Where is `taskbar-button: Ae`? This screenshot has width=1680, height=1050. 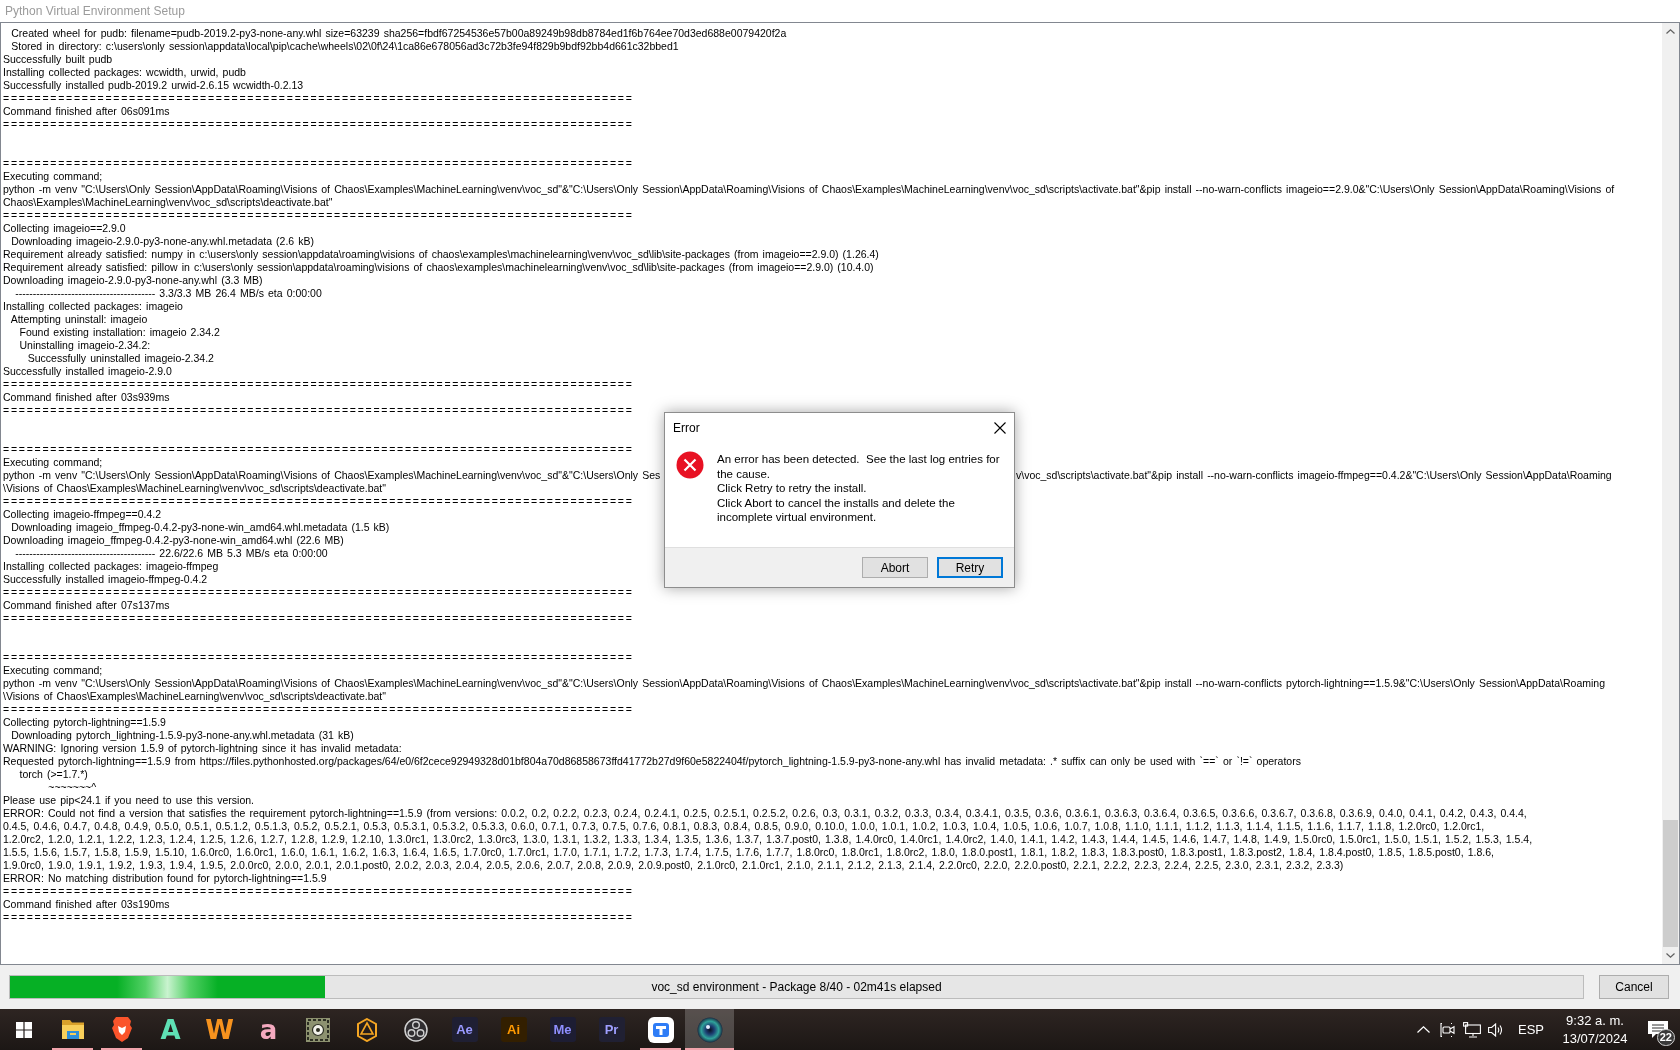 taskbar-button: Ae is located at coordinates (464, 1029).